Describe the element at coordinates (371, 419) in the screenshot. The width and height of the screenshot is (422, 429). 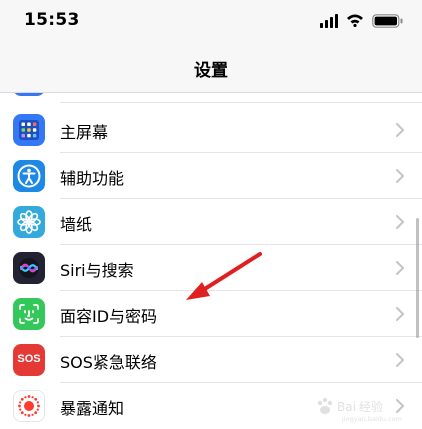
I see `svg-text: jingyan.baidu.com` at that location.